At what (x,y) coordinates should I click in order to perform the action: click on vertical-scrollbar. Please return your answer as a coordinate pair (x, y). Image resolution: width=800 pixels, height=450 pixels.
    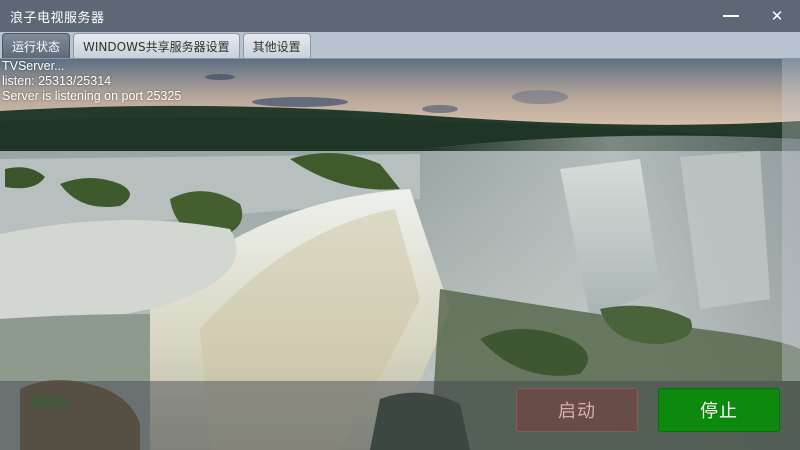
    Looking at the image, I should click on (791, 220).